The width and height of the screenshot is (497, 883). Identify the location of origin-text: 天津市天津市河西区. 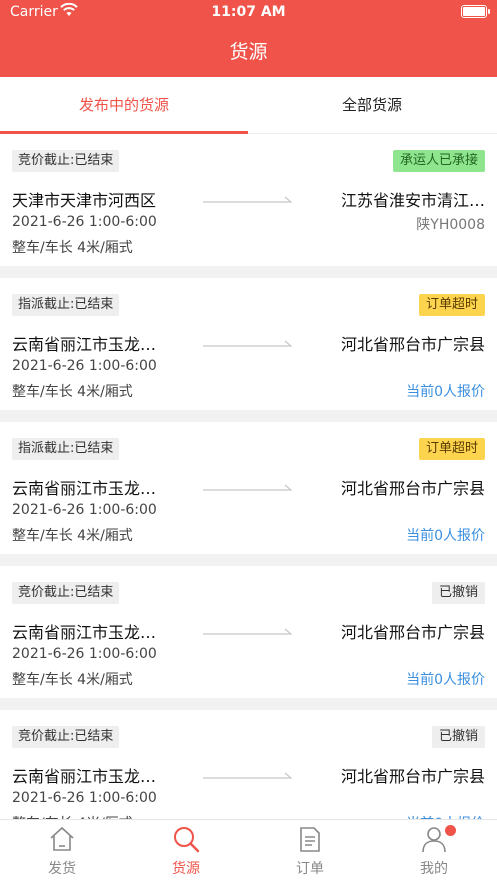
(84, 200).